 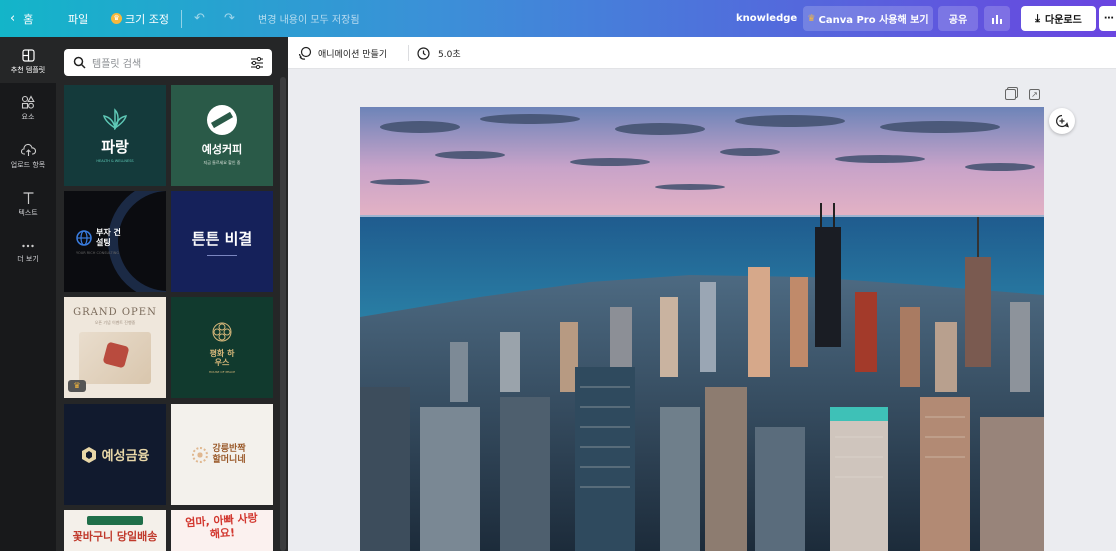 I want to click on file-menu: 파일, so click(x=78, y=18).